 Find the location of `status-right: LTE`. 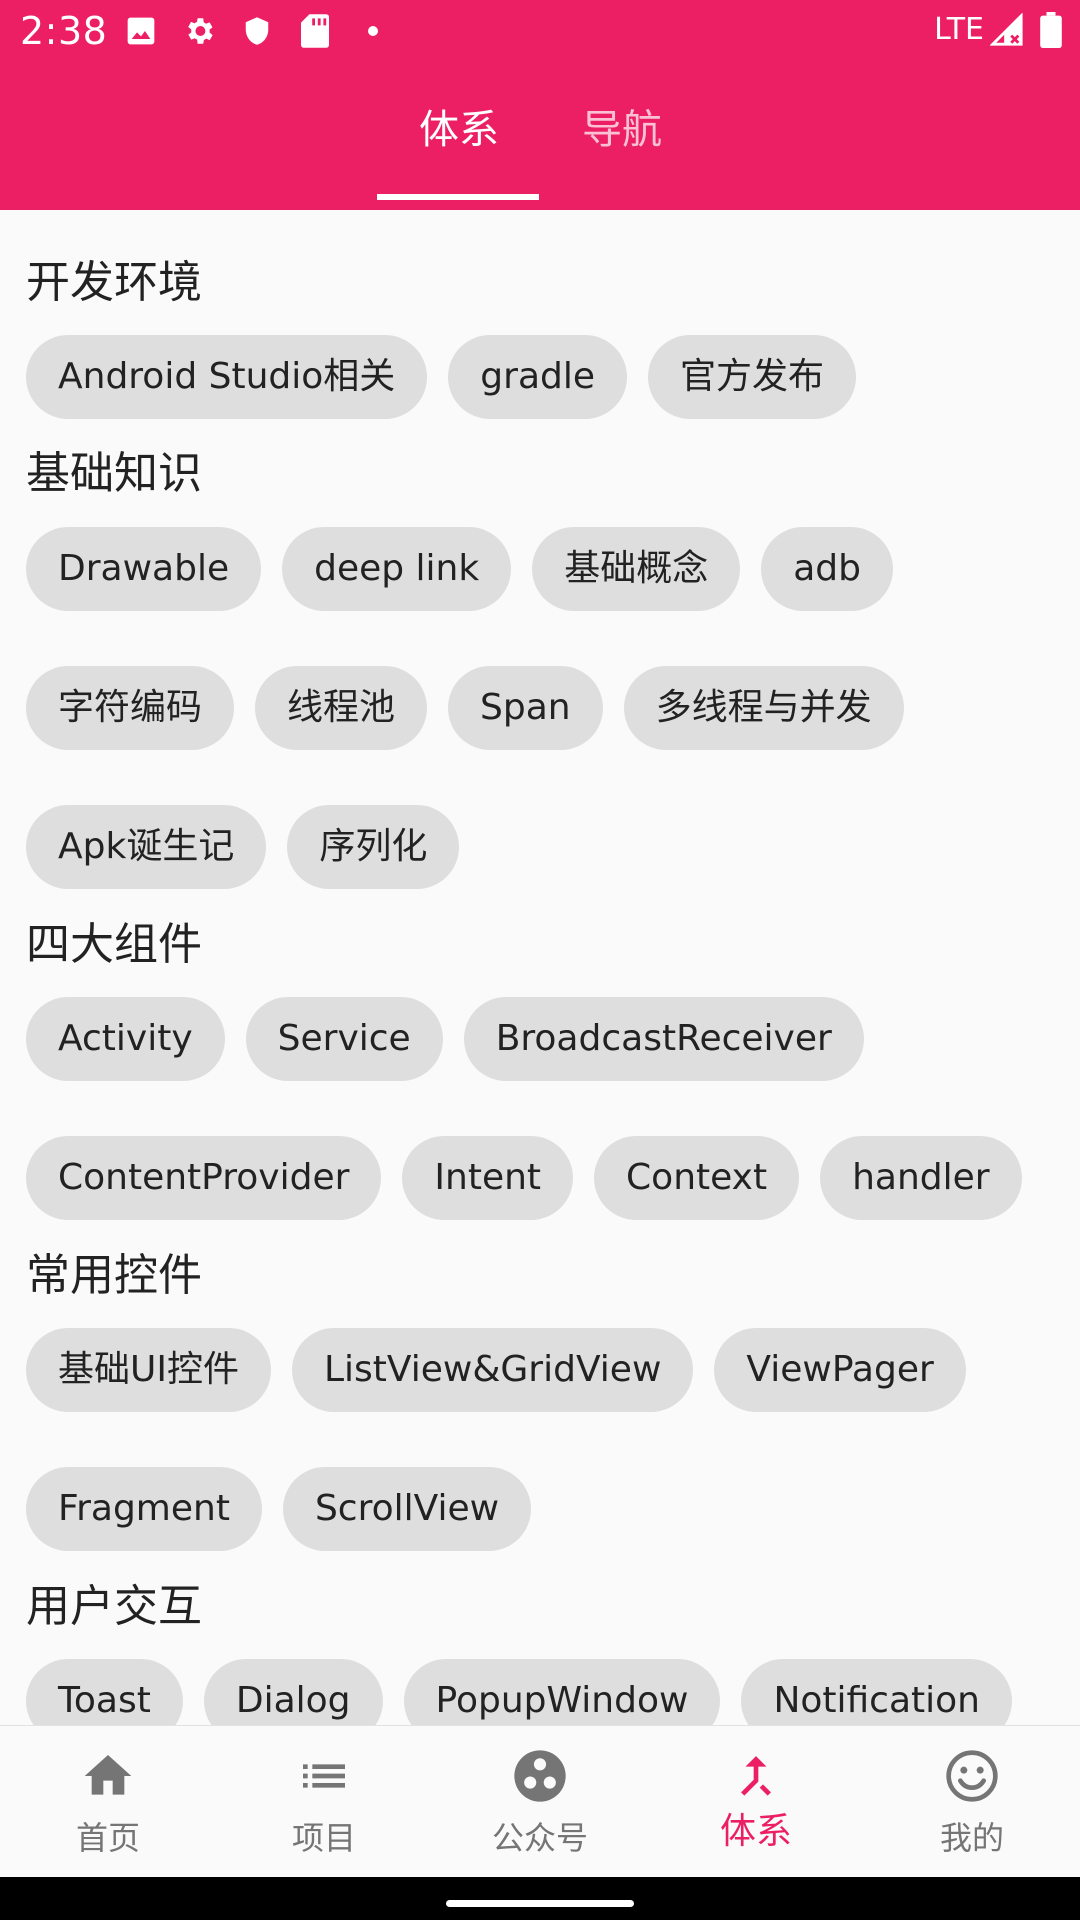

status-right: LTE is located at coordinates (998, 30).